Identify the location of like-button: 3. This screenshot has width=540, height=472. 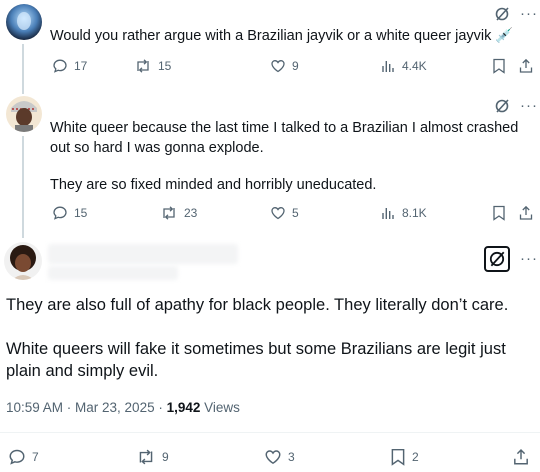
(279, 457).